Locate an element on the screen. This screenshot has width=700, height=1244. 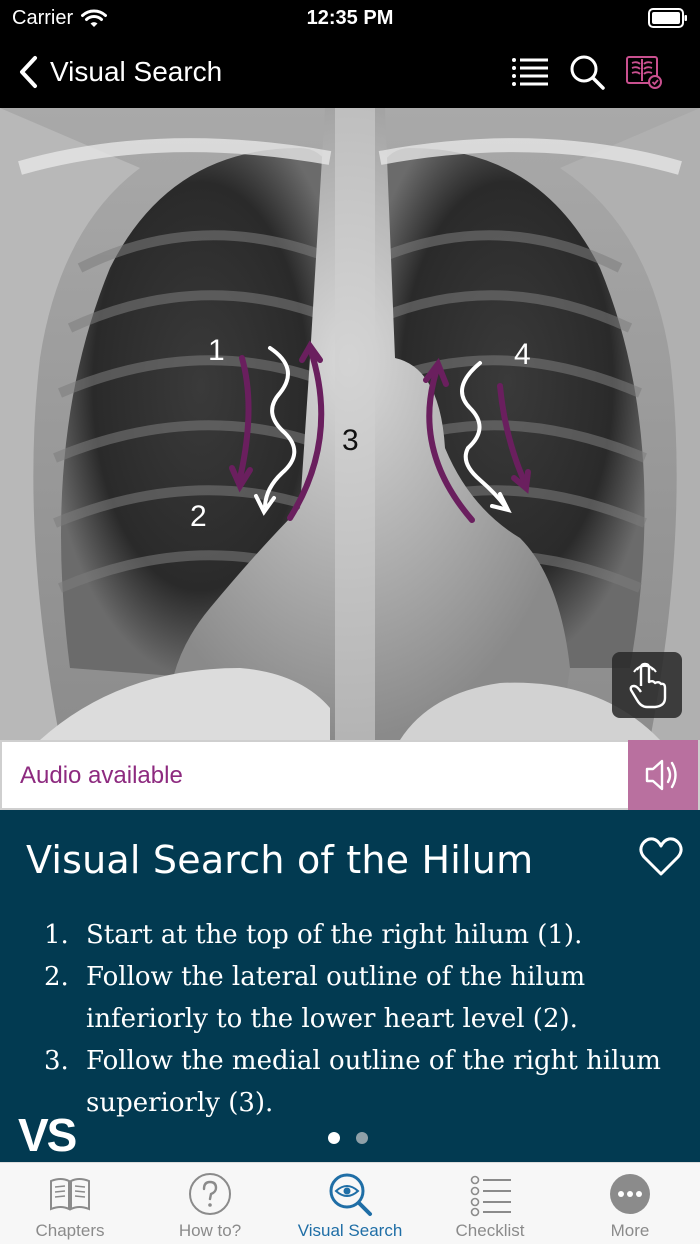
tab-chapters: Chapters is located at coordinates (70, 1203).